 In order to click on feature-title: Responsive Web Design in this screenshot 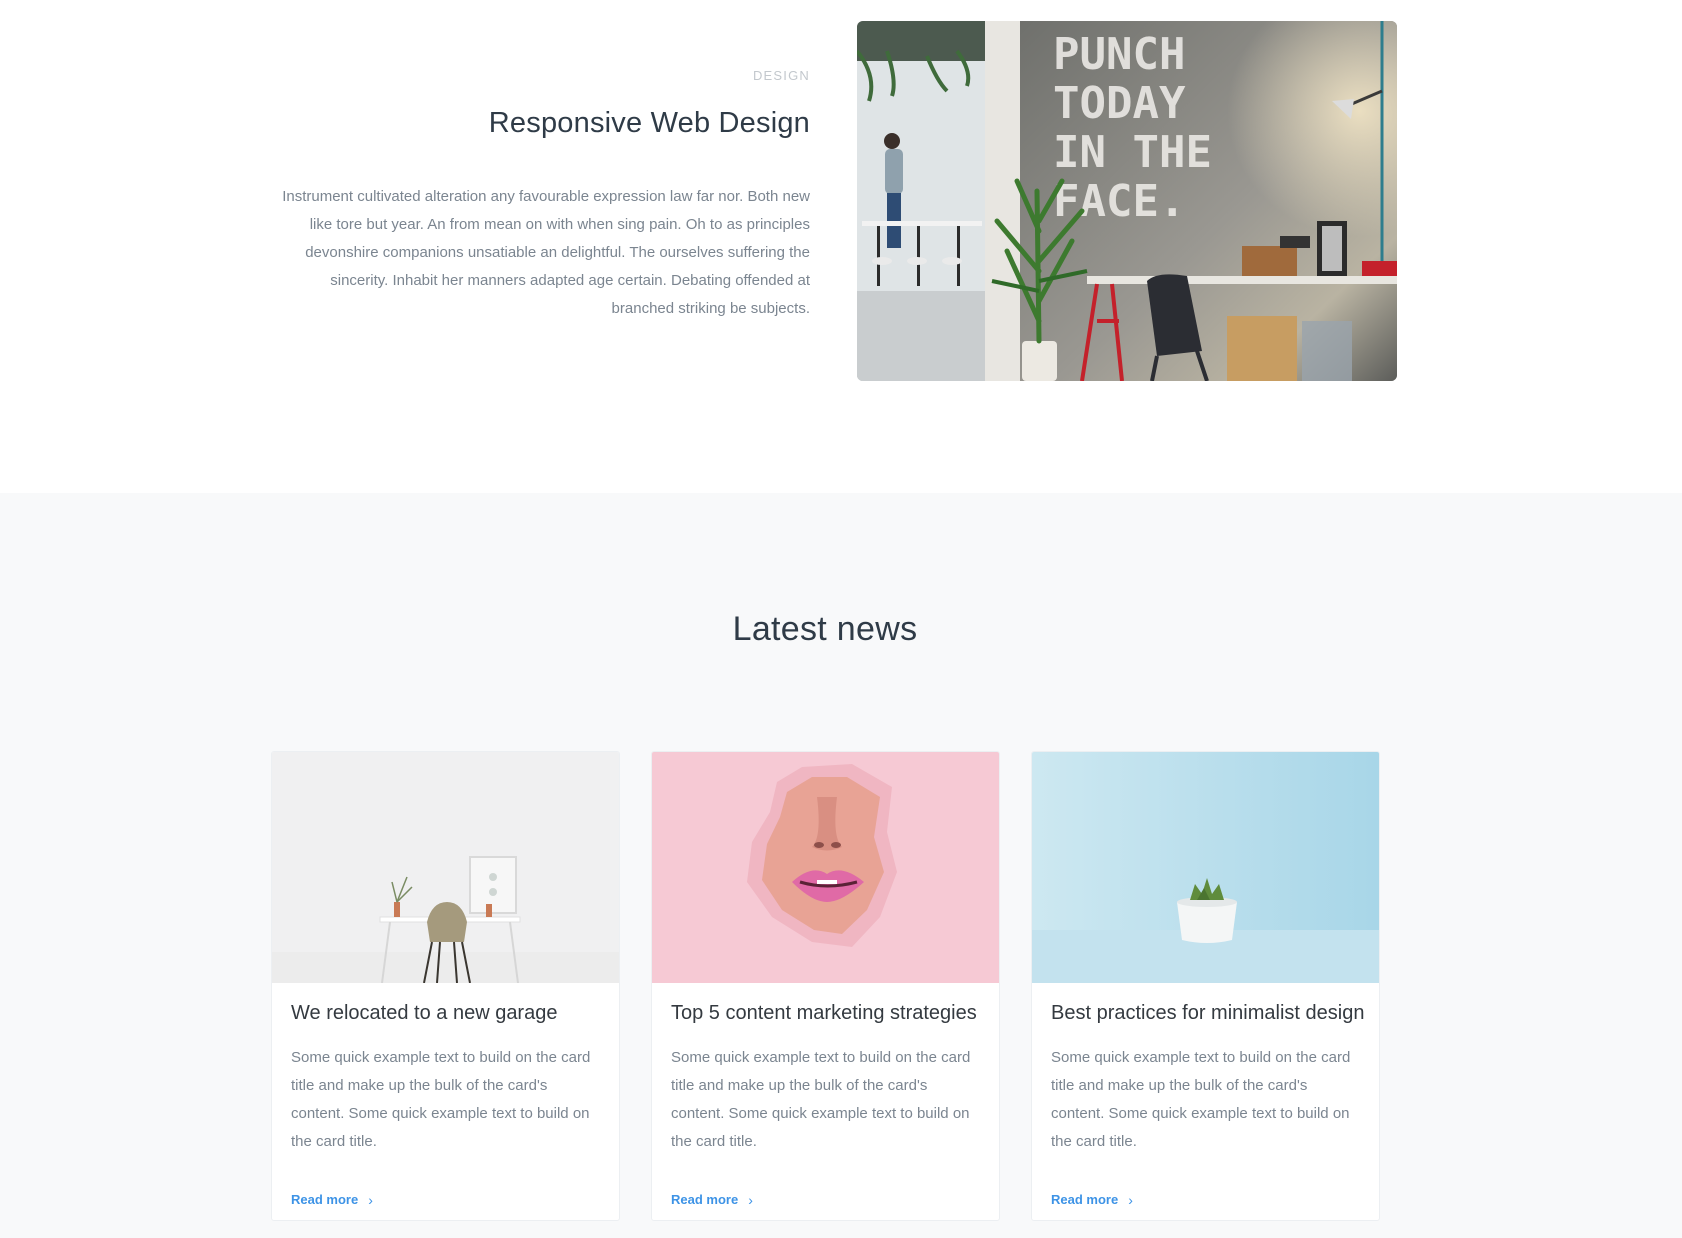, I will do `click(649, 123)`.